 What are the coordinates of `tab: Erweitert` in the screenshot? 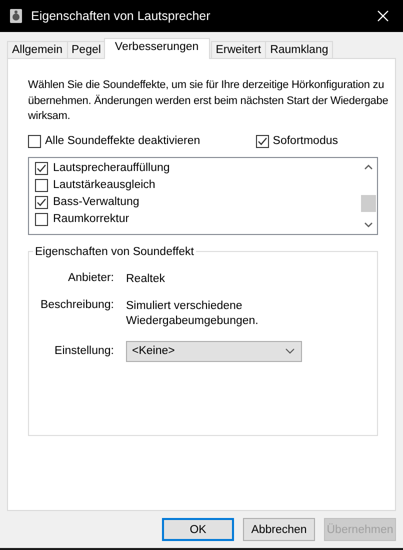 It's located at (238, 49).